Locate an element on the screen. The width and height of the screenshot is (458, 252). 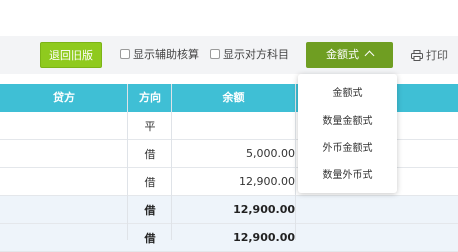
balance-cell: 5,000.00 is located at coordinates (270, 153).